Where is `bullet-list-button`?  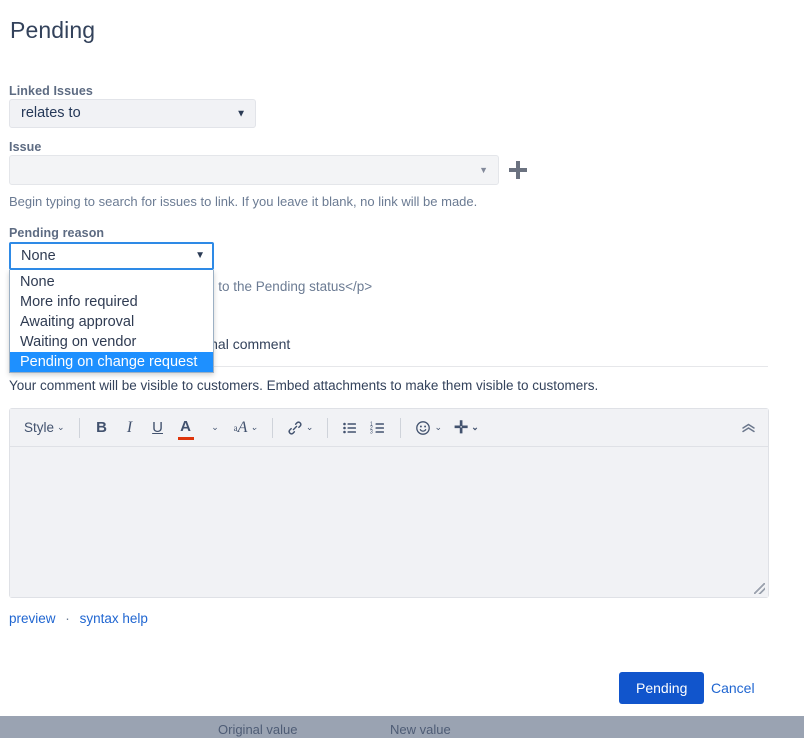
bullet-list-button is located at coordinates (350, 428).